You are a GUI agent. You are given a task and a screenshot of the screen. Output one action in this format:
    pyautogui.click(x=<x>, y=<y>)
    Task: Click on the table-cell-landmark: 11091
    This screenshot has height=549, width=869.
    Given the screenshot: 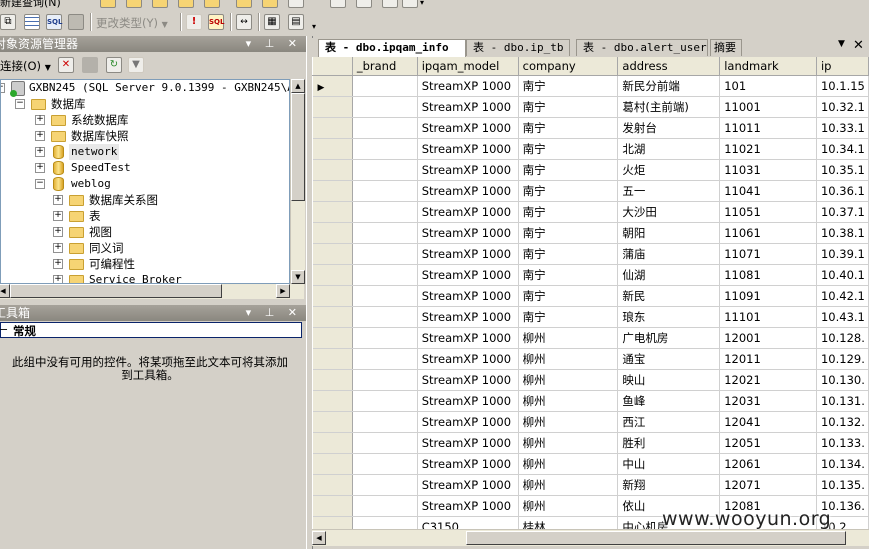 What is the action you would take?
    pyautogui.click(x=768, y=296)
    